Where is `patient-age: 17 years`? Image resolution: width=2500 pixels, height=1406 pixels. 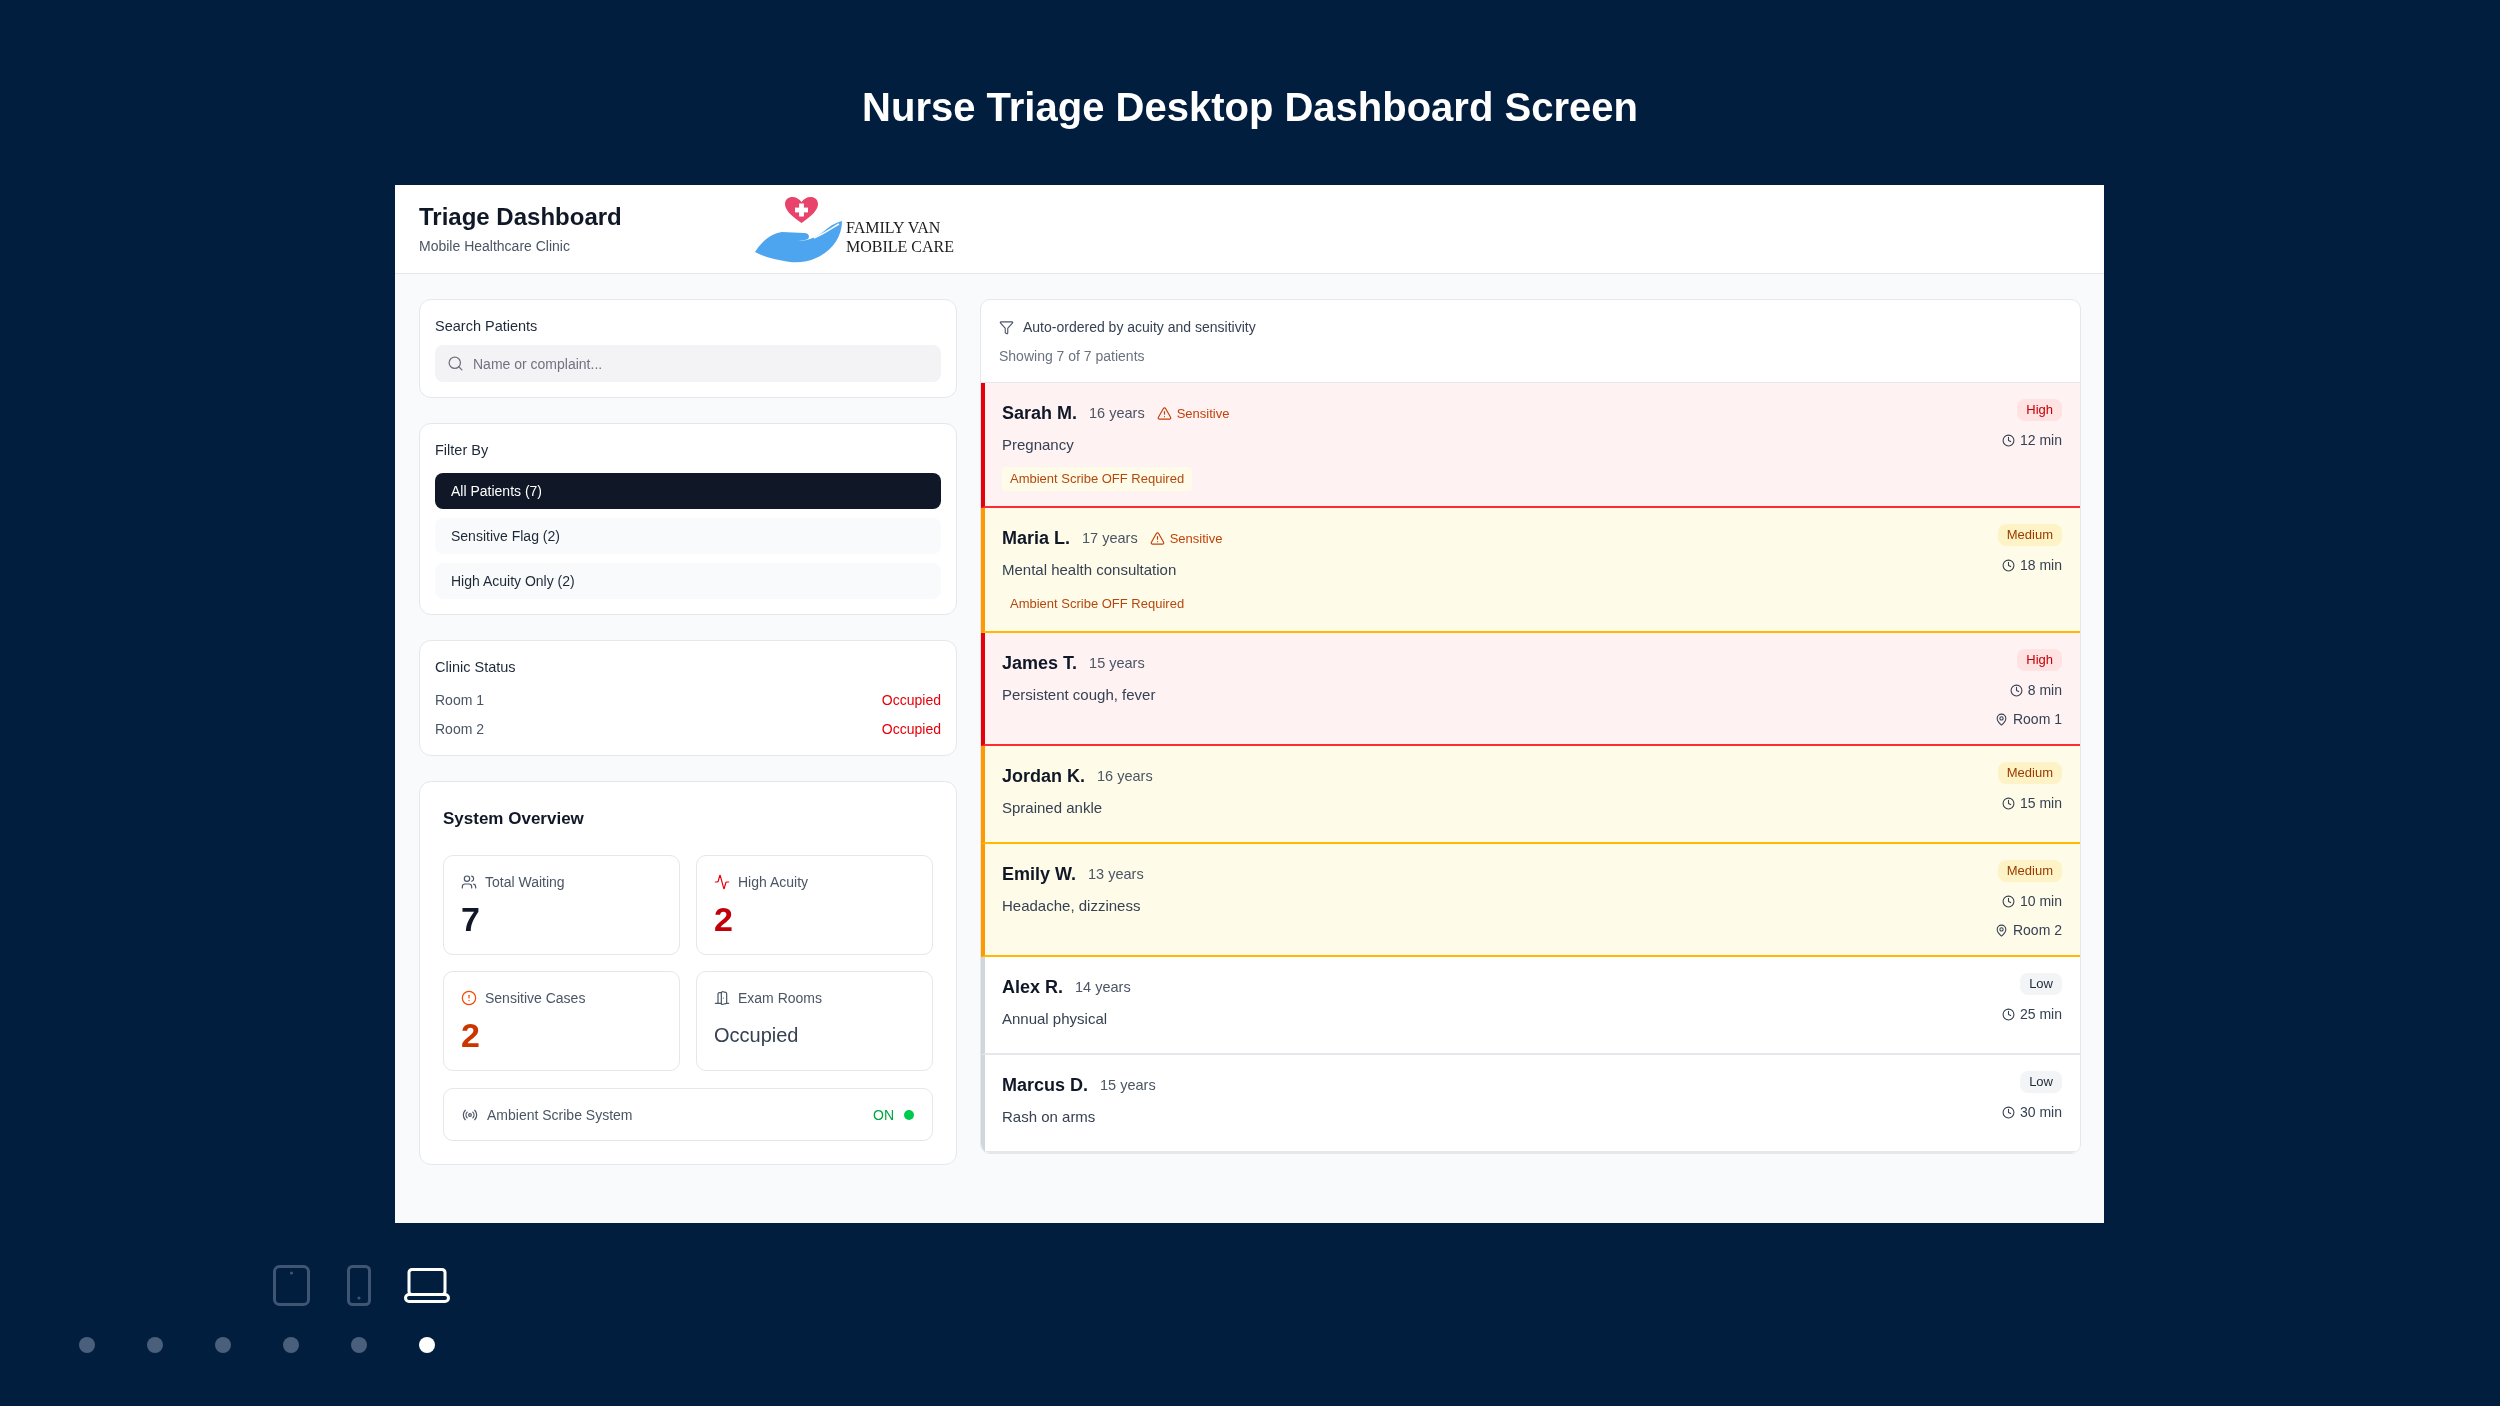 patient-age: 17 years is located at coordinates (1110, 538).